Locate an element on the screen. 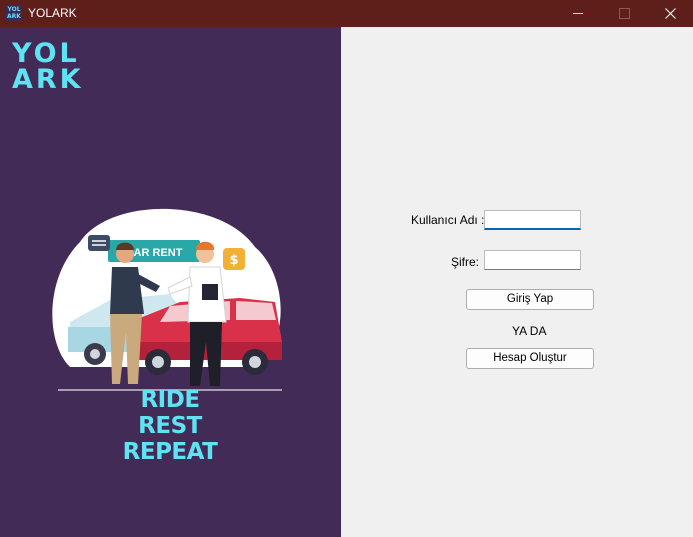 Image resolution: width=693 pixels, height=537 pixels. app-icon-text-bottom: ARK is located at coordinates (14, 16).